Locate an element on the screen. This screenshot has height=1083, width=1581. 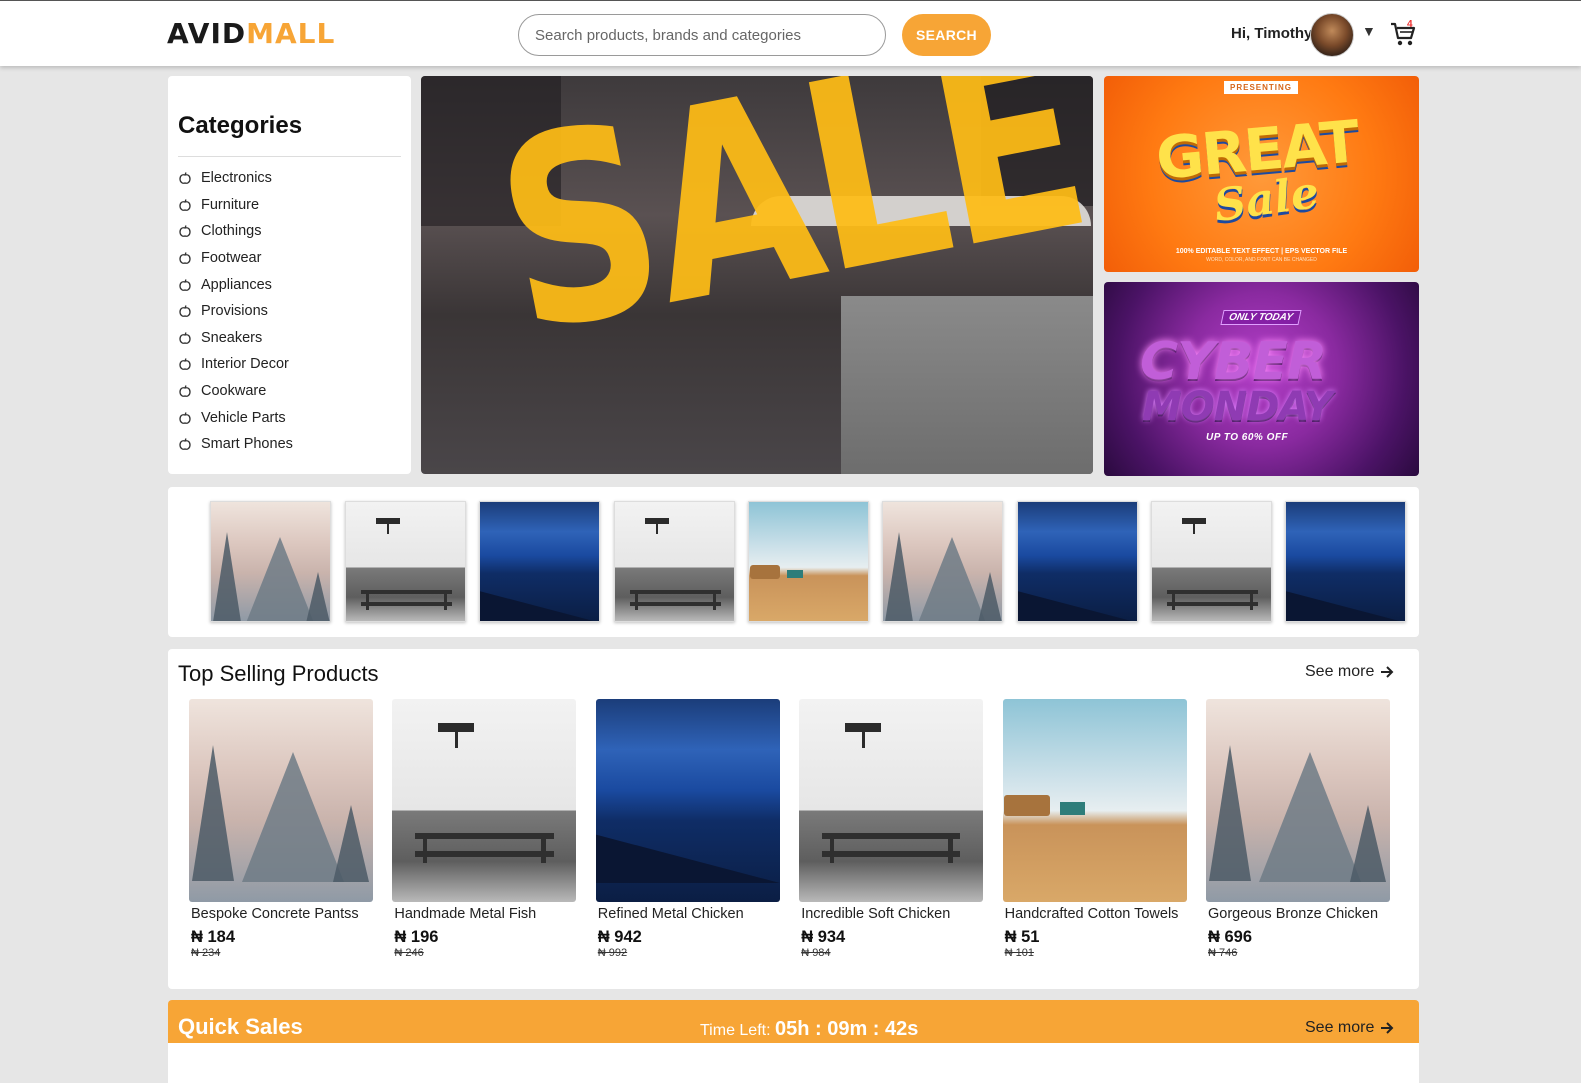
logo: AVIDMALL is located at coordinates (251, 33).